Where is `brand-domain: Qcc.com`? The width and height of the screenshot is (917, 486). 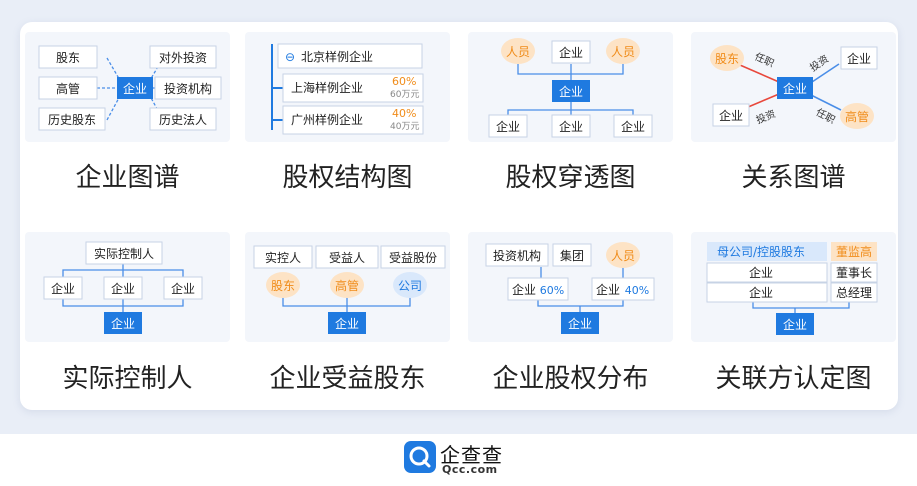
brand-domain: Qcc.com is located at coordinates (470, 469).